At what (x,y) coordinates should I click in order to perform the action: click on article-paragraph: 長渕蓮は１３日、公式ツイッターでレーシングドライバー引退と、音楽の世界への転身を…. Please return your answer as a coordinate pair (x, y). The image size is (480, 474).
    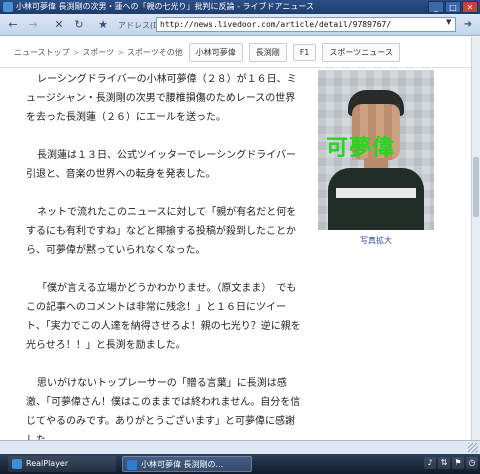
    Looking at the image, I should click on (161, 165).